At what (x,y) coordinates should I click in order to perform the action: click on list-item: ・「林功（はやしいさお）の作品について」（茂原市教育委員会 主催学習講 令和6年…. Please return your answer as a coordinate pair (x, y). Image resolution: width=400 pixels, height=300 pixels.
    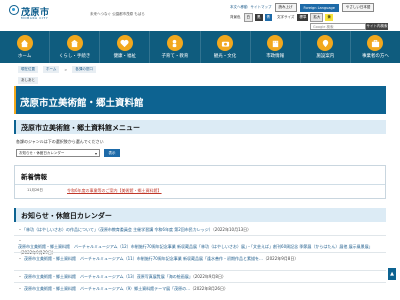
    Looking at the image, I should click on (135, 229).